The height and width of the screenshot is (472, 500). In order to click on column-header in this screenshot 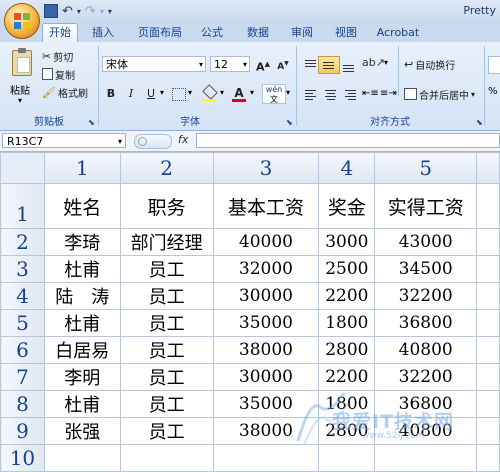, I will do `click(488, 168)`.